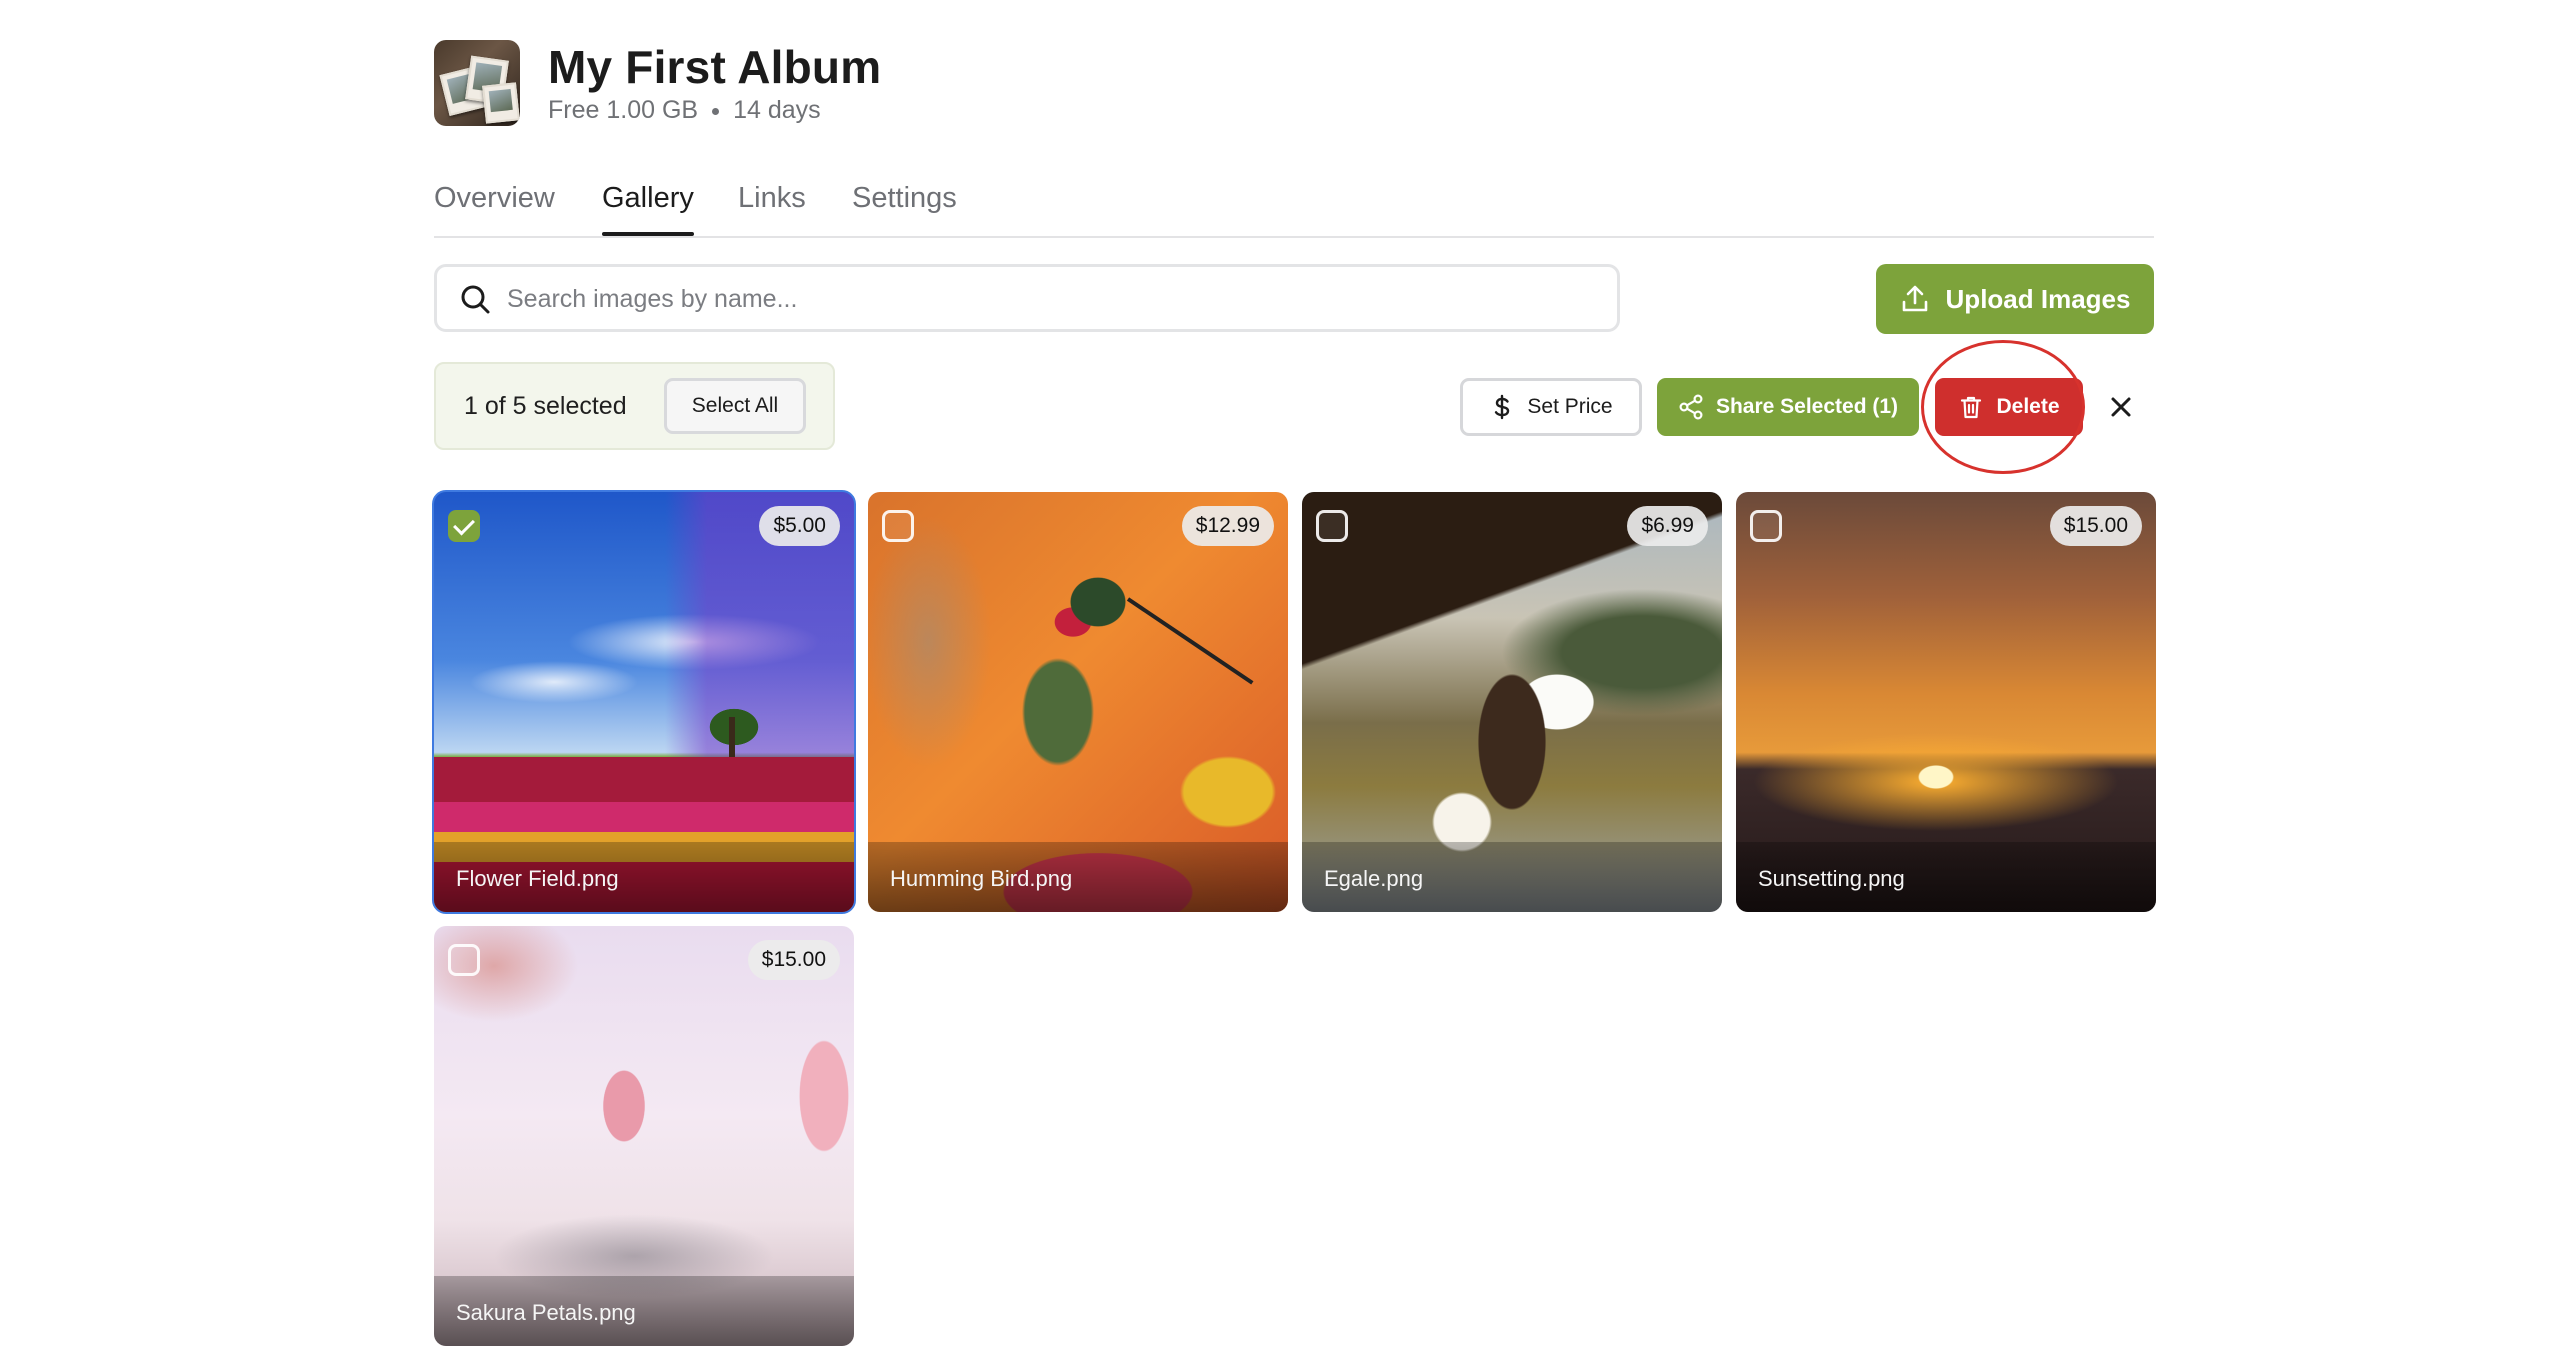  I want to click on image-caption: Egale.png, so click(1512, 877).